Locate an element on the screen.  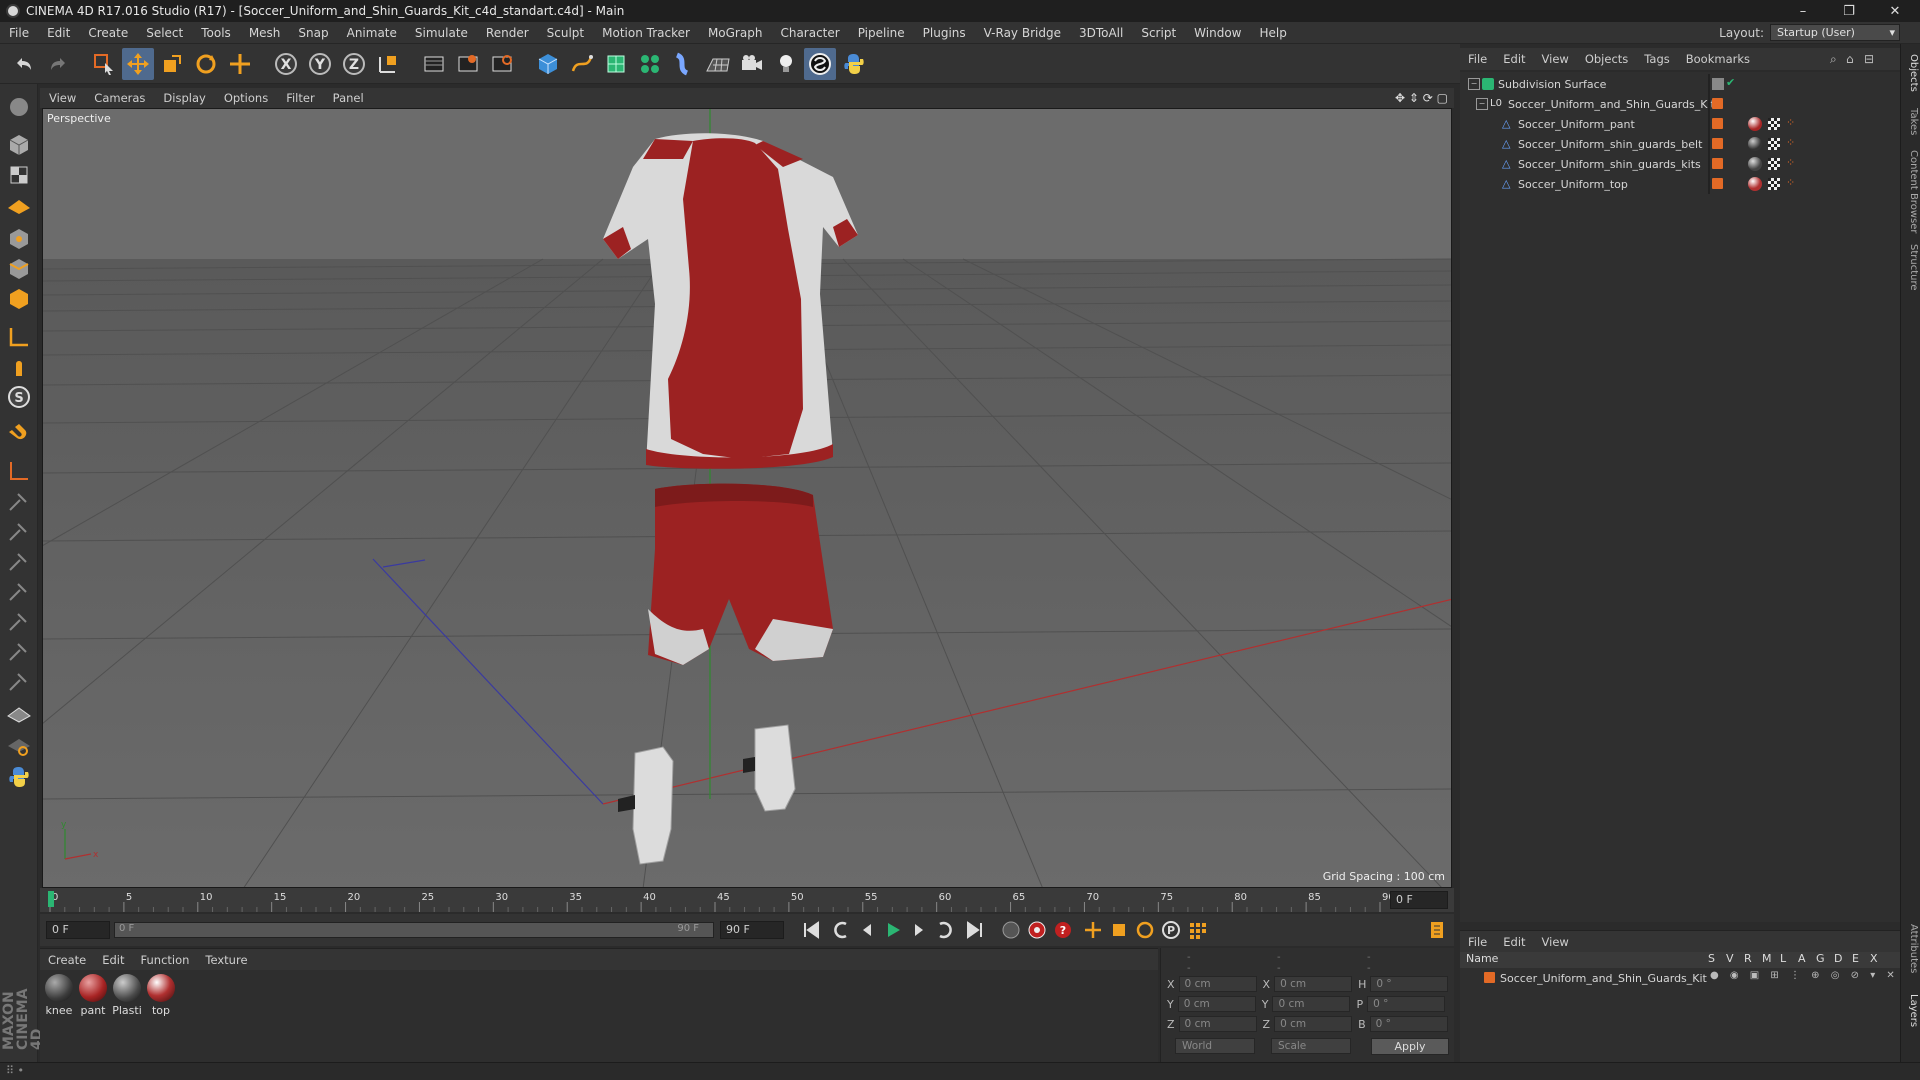
cloner-icon is located at coordinates (650, 64).